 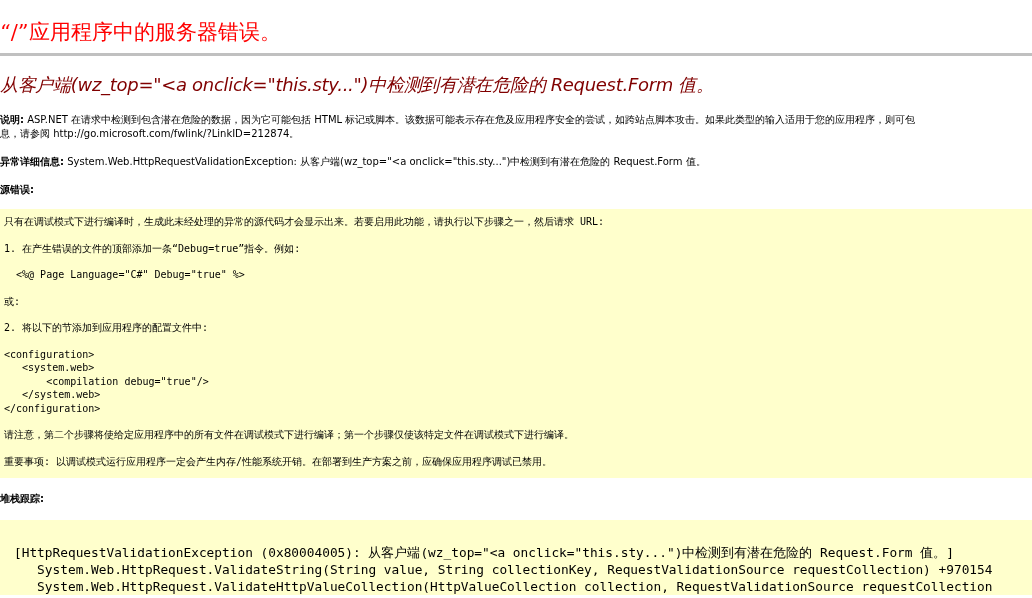 What do you see at coordinates (353, 162) in the screenshot?
I see `error-description: 异常详细信息: System.Web.HttpRequestValidationException: 从客户端(wz_top="<a onclick="this.sty...")中检测到有潜在危险的 Request.Form 值。` at bounding box center [353, 162].